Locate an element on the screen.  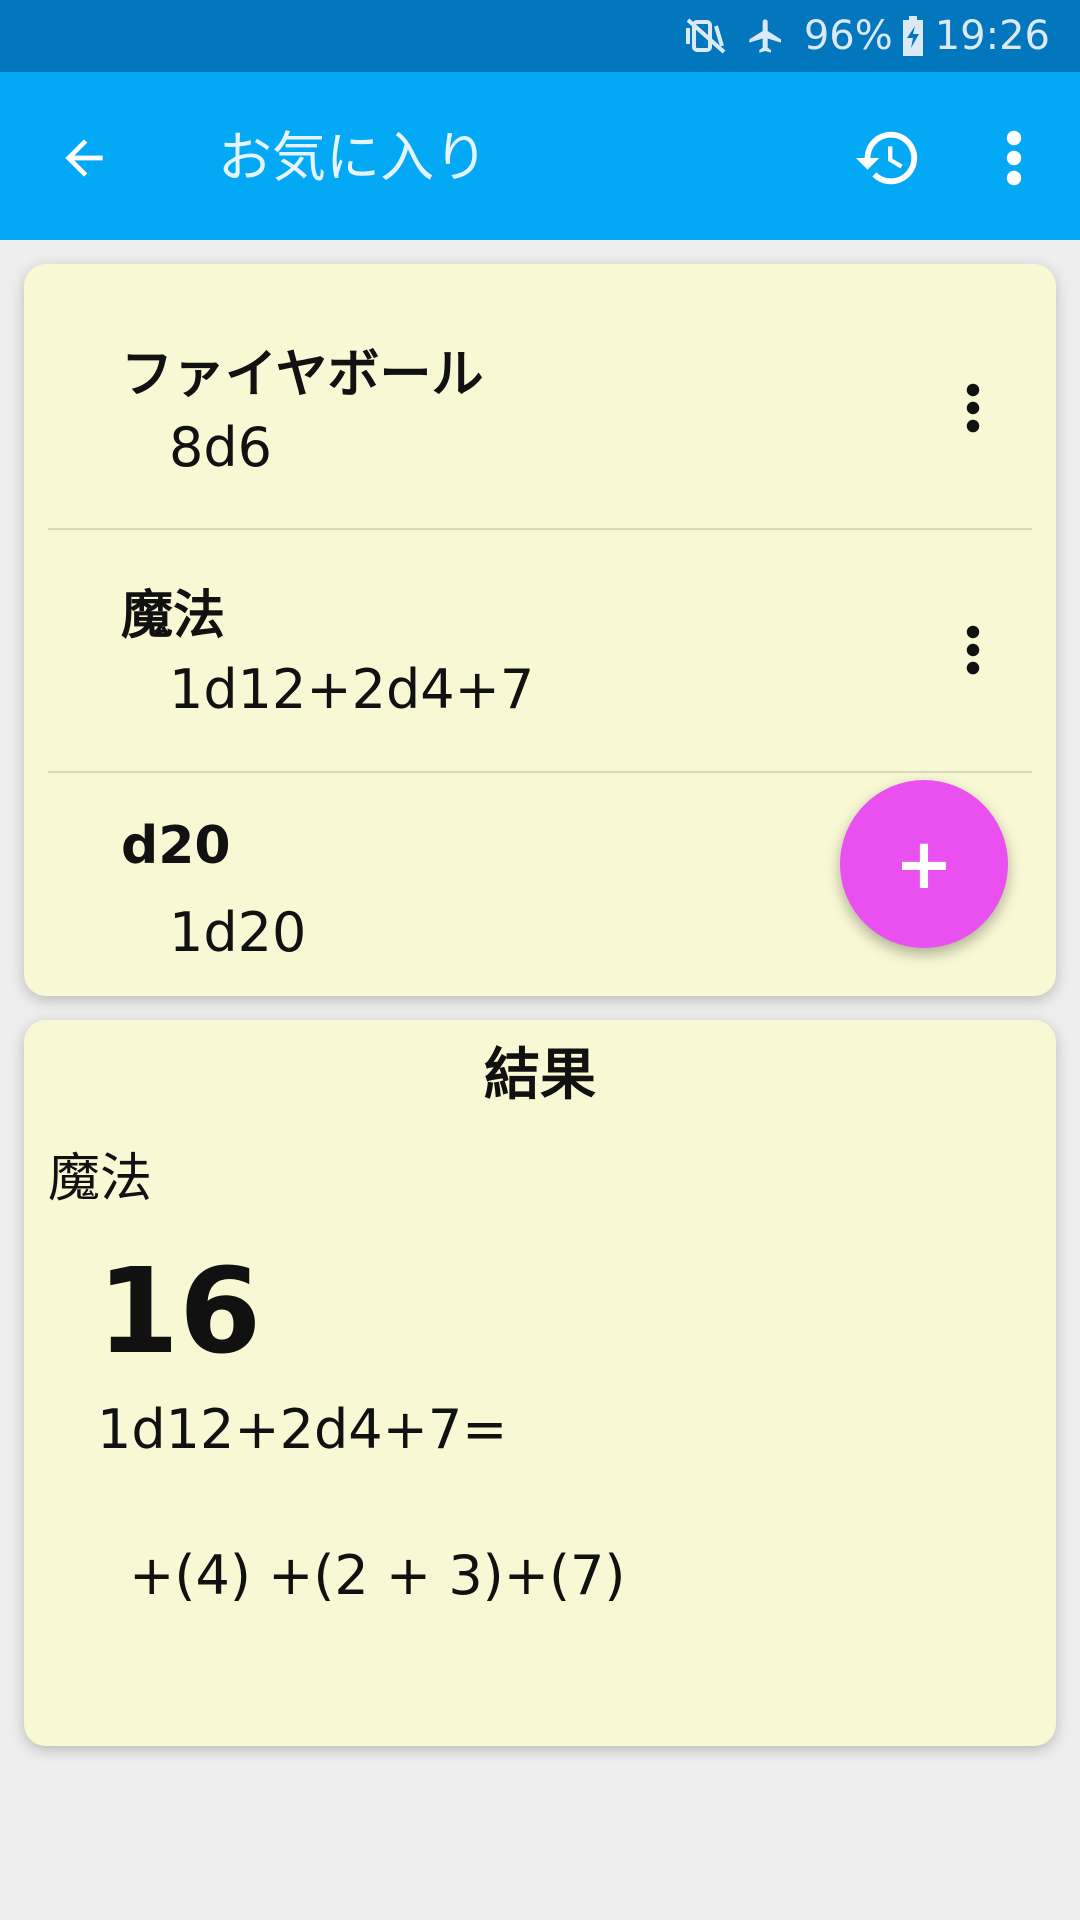
favorite-name: ファイヤボール is located at coordinates (302, 375).